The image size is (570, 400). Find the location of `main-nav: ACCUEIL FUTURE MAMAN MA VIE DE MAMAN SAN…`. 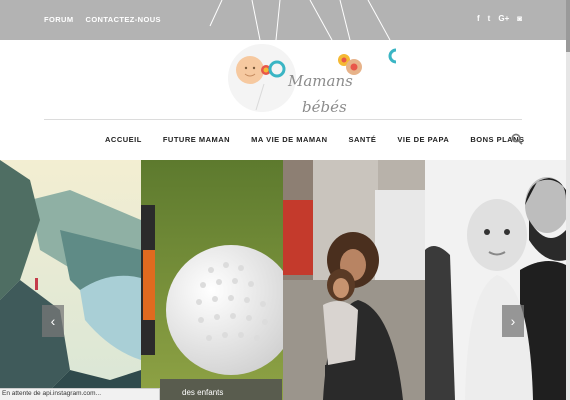

main-nav: ACCUEIL FUTURE MAMAN MA VIE DE MAMAN SAN… is located at coordinates (314, 139).